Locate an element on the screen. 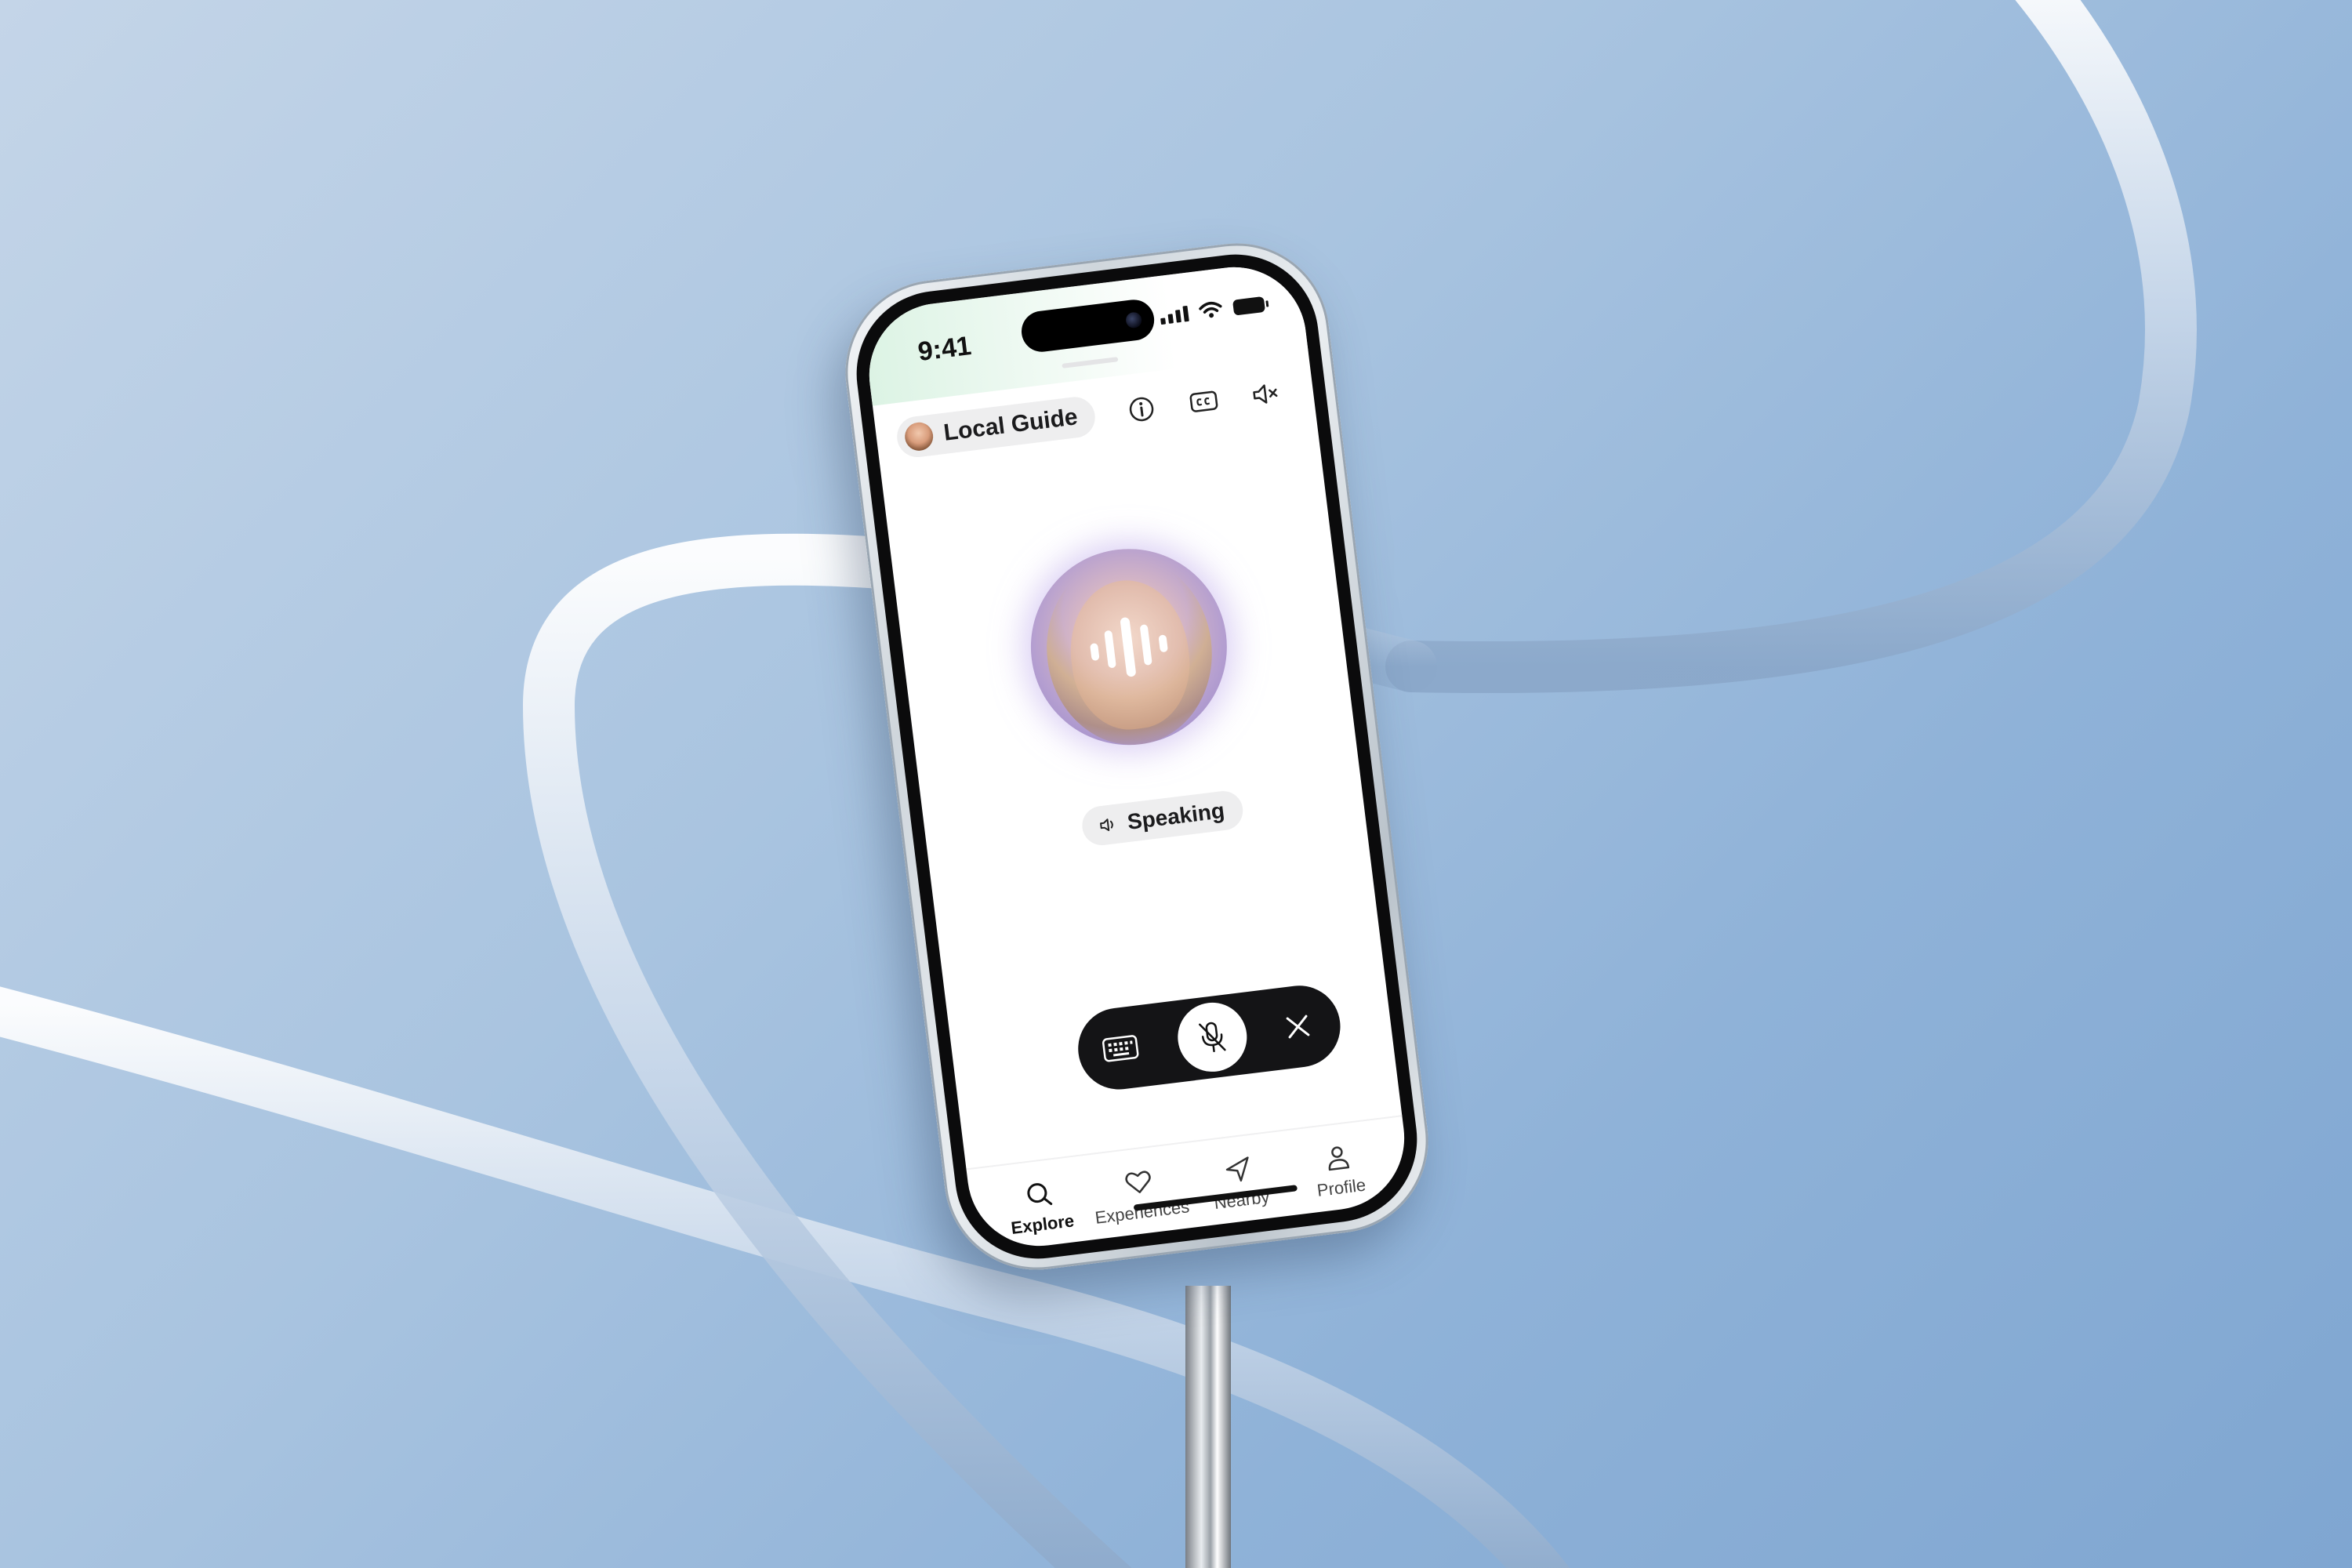 The height and width of the screenshot is (1568, 2352). camera-icon is located at coordinates (1133, 320).